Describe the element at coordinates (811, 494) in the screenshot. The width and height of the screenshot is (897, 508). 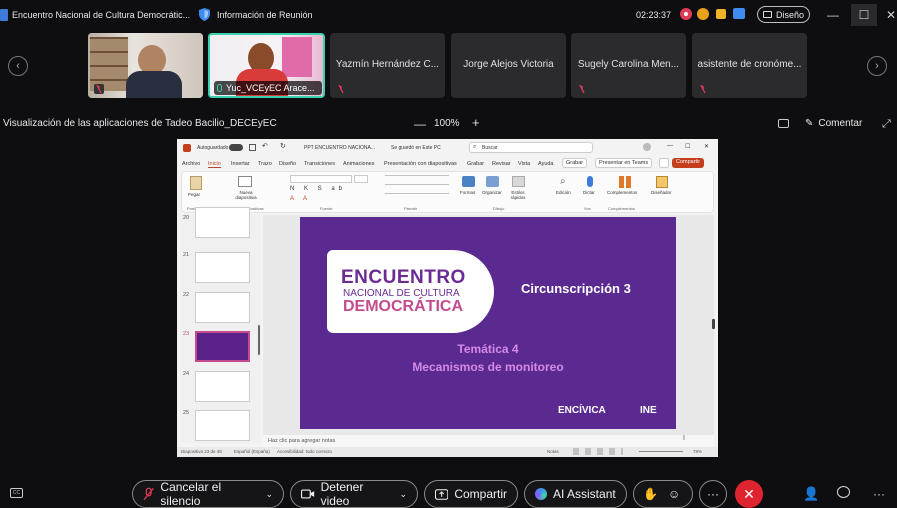
I see `participants-panel-icon: 👤` at that location.